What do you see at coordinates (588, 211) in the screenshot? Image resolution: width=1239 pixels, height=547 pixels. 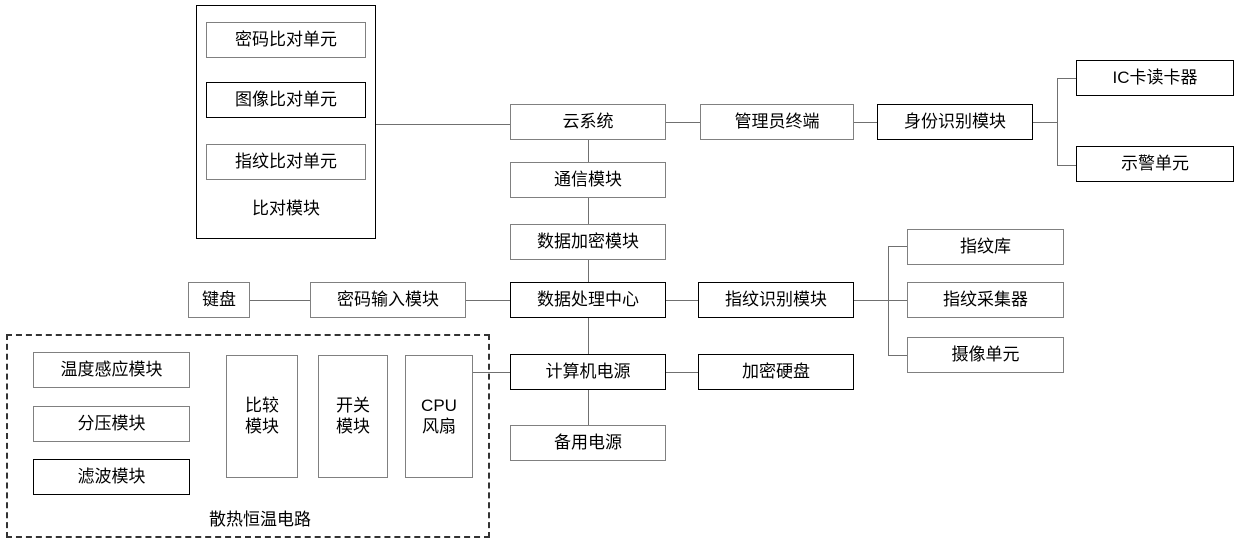 I see `connector-communication-to-encryption` at bounding box center [588, 211].